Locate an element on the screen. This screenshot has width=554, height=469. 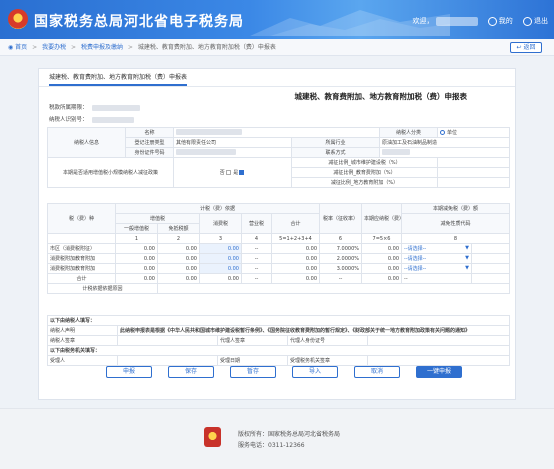
small-policy-checkboxes: 否 是 is located at coordinates (232, 172).